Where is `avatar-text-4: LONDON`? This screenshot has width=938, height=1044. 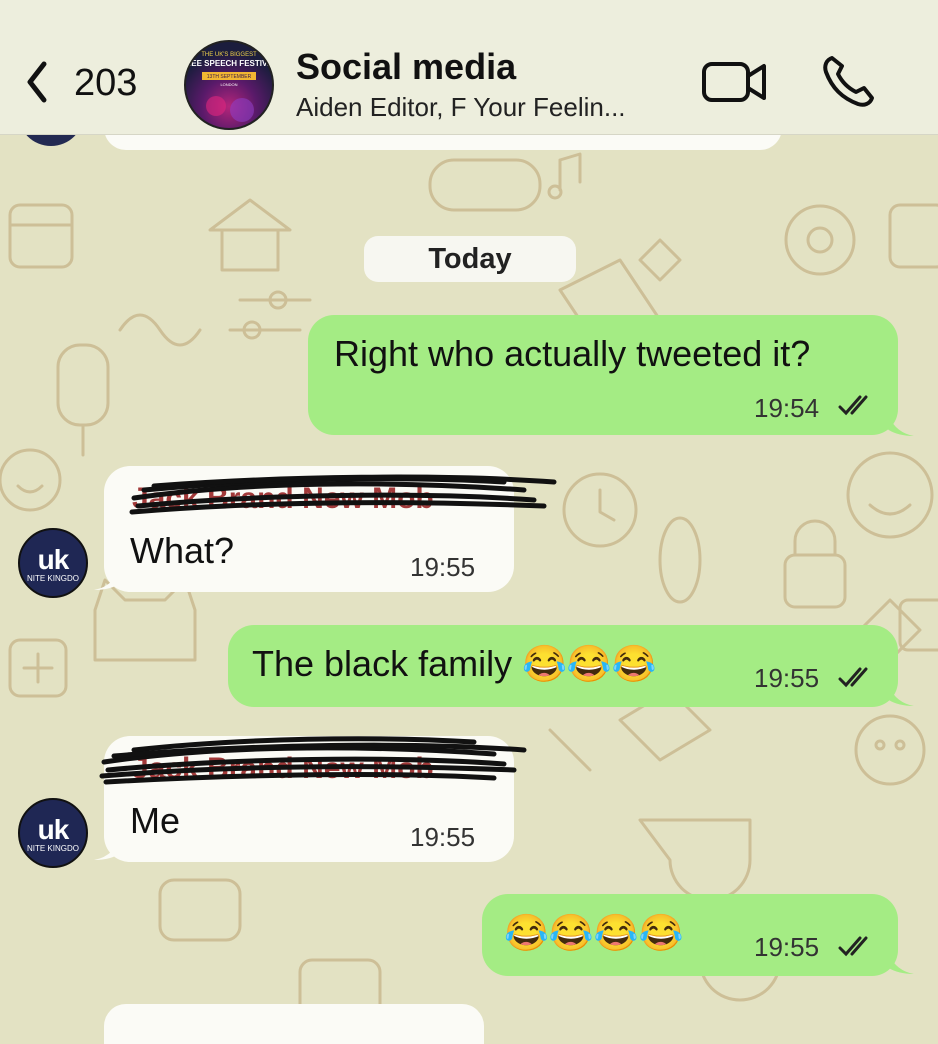 avatar-text-4: LONDON is located at coordinates (228, 84).